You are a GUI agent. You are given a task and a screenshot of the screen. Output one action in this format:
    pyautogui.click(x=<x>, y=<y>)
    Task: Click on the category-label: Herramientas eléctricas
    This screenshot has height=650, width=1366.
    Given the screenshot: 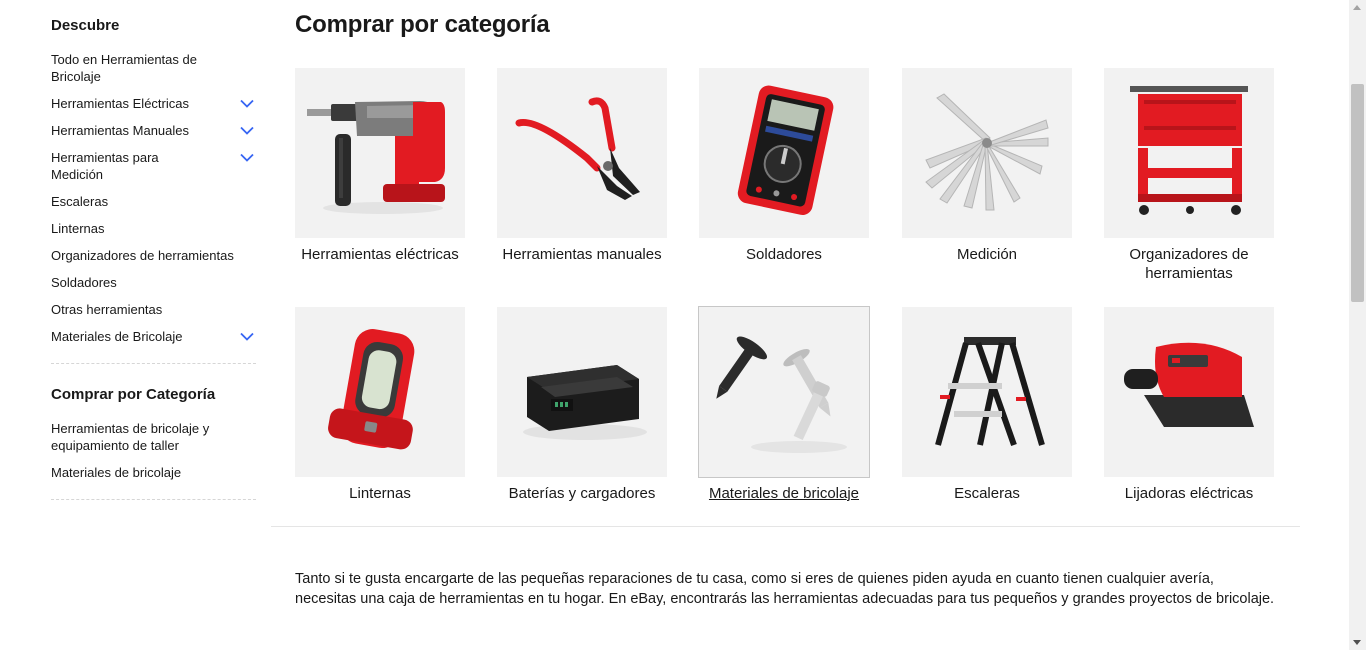 What is the action you would take?
    pyautogui.click(x=380, y=254)
    